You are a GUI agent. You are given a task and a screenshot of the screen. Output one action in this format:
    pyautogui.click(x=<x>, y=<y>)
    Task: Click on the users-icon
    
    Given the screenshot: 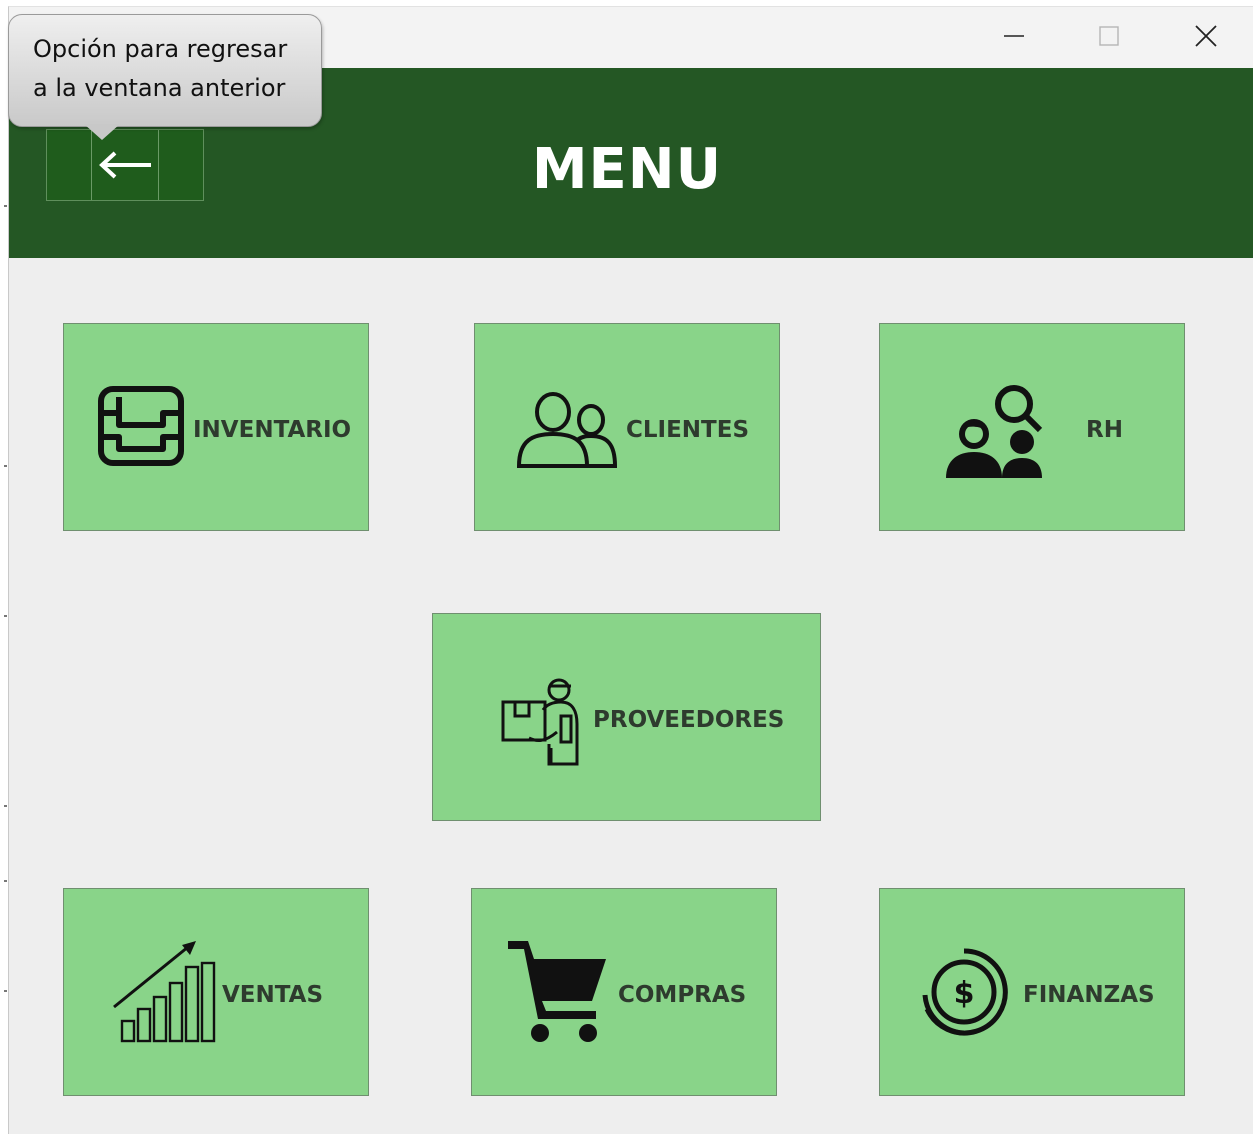 What is the action you would take?
    pyautogui.click(x=567, y=430)
    